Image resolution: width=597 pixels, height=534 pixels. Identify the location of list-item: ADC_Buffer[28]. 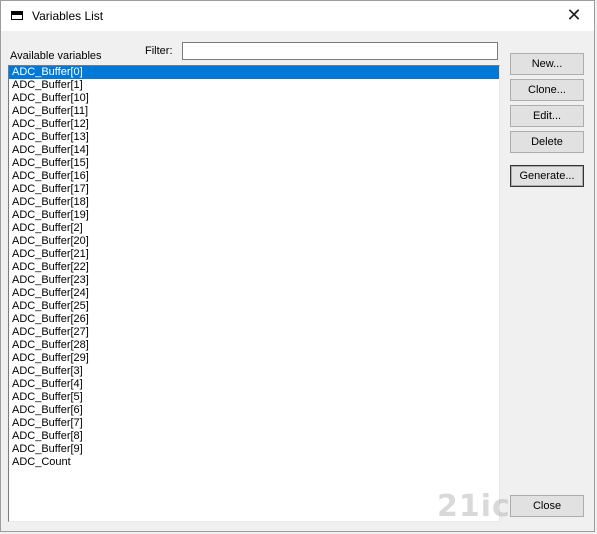
(254, 345).